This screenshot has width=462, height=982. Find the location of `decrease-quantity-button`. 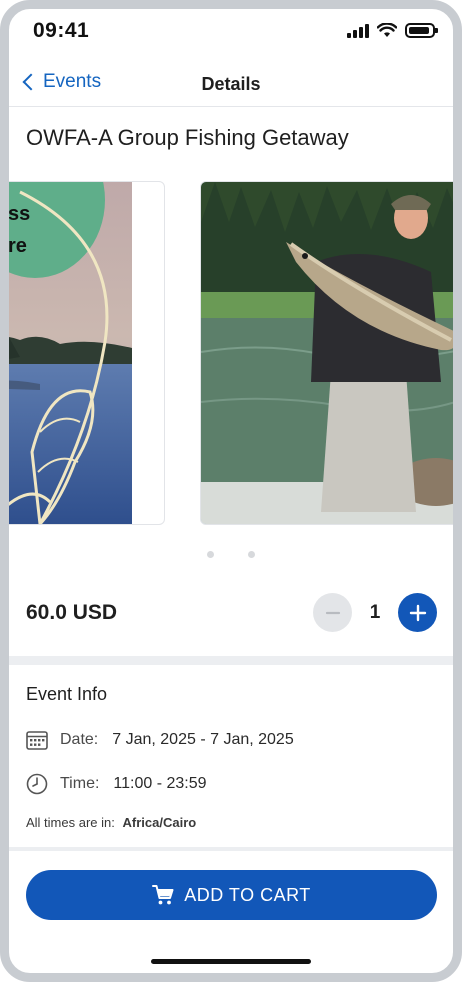

decrease-quantity-button is located at coordinates (332, 612).